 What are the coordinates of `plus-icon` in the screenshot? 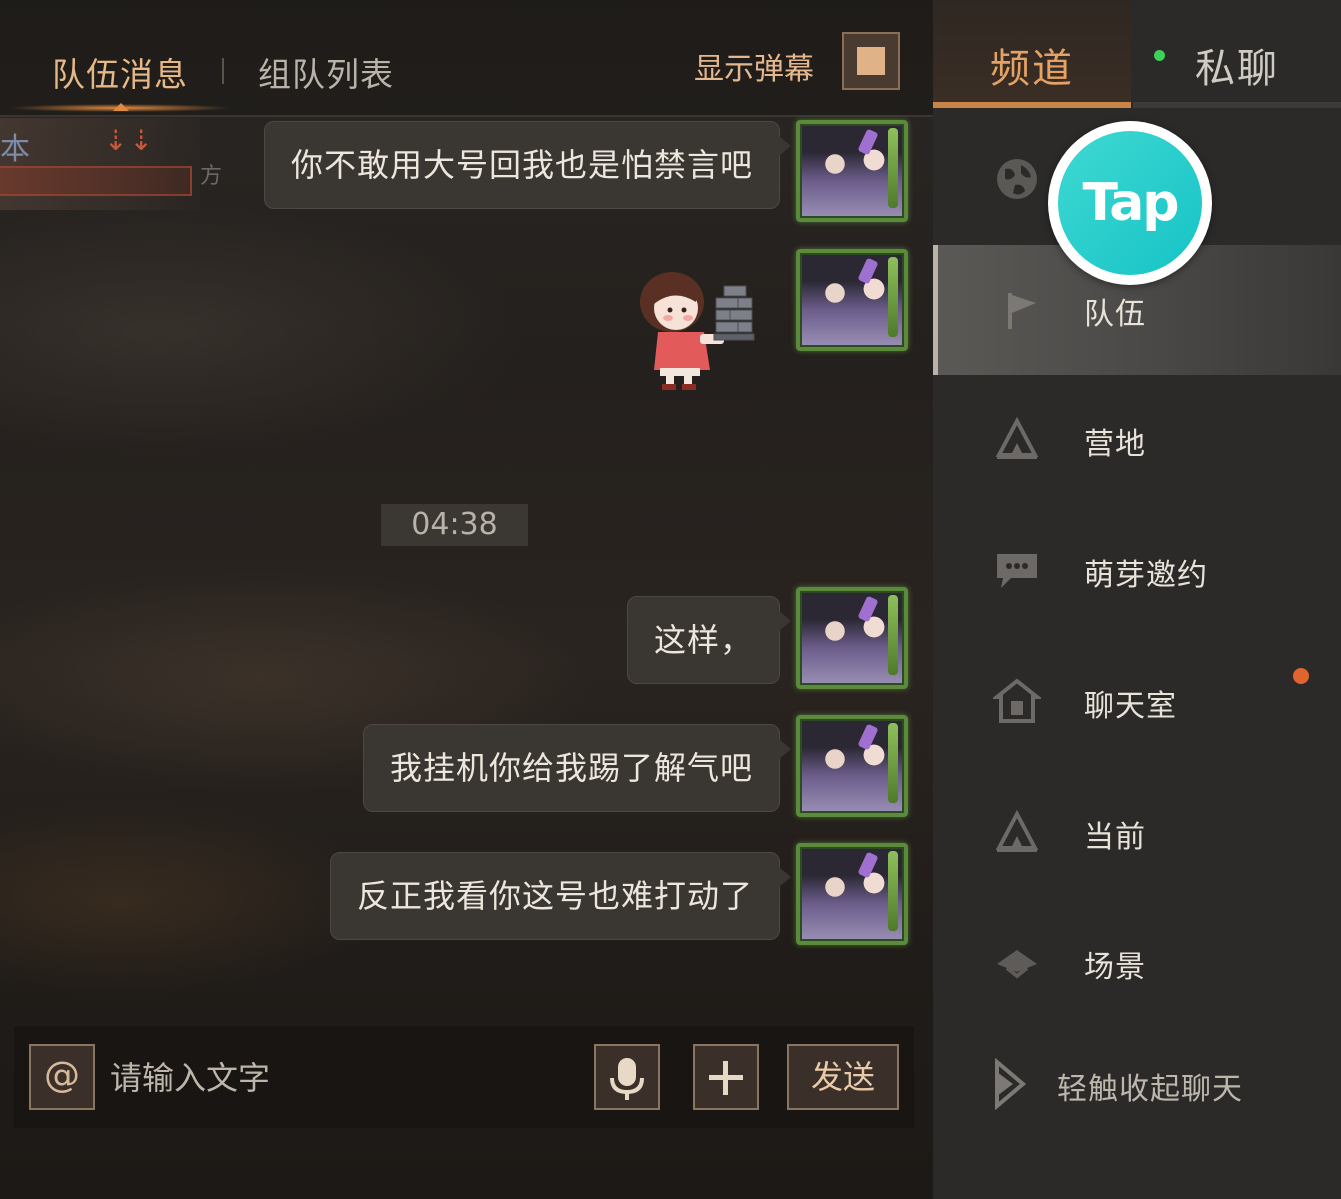 It's located at (725, 1078).